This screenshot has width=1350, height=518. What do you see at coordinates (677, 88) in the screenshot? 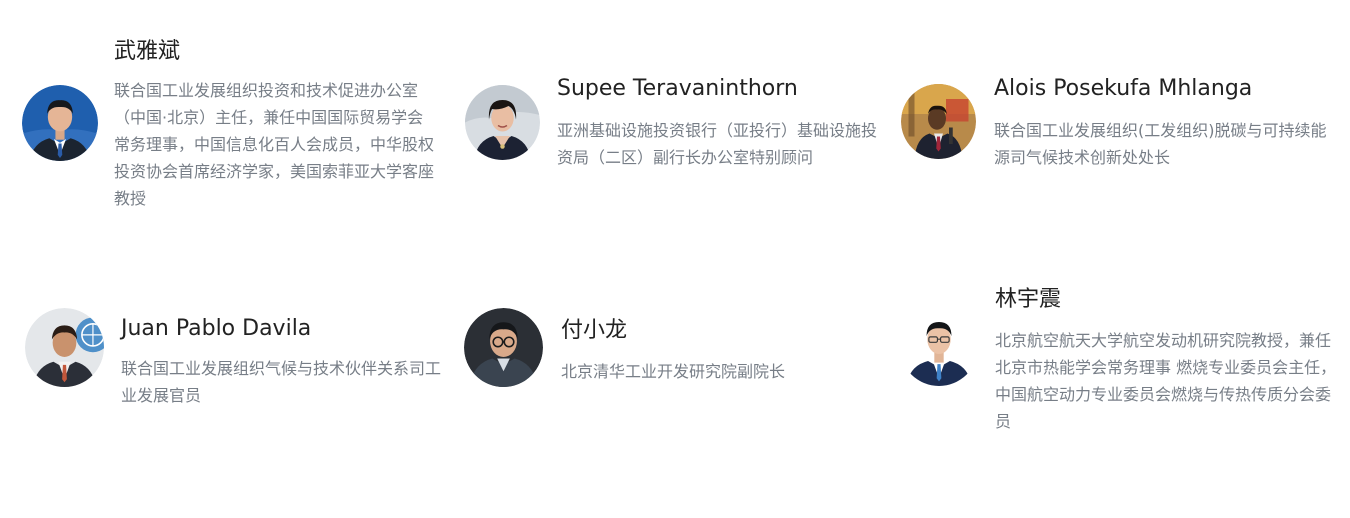
I see `speaker-name: Supee Teravaninthorn` at bounding box center [677, 88].